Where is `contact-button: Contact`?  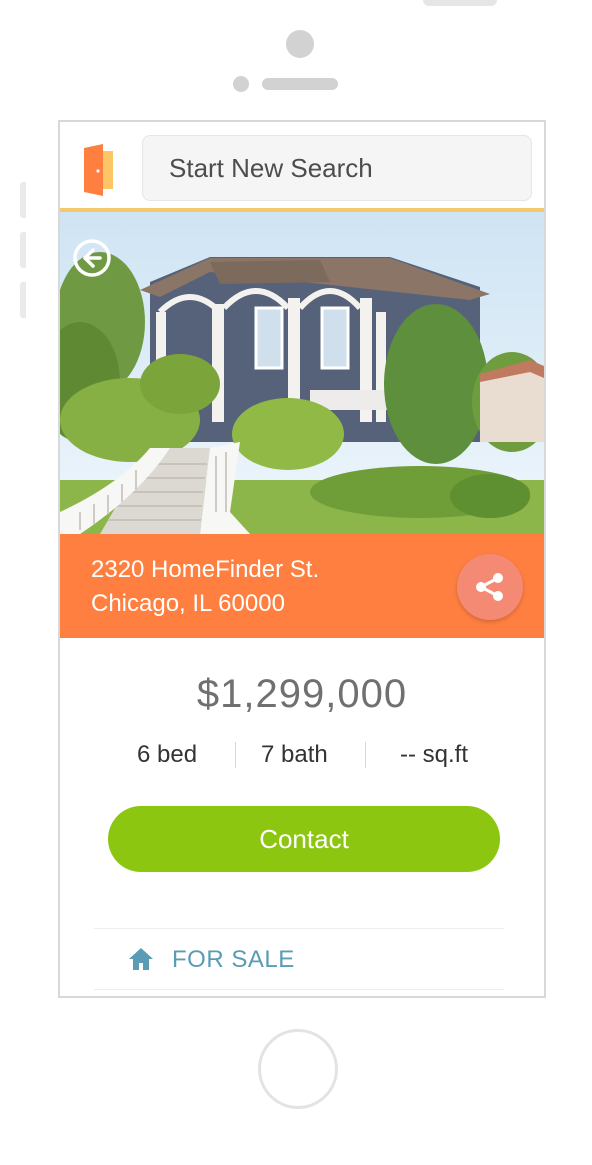
contact-button: Contact is located at coordinates (304, 839).